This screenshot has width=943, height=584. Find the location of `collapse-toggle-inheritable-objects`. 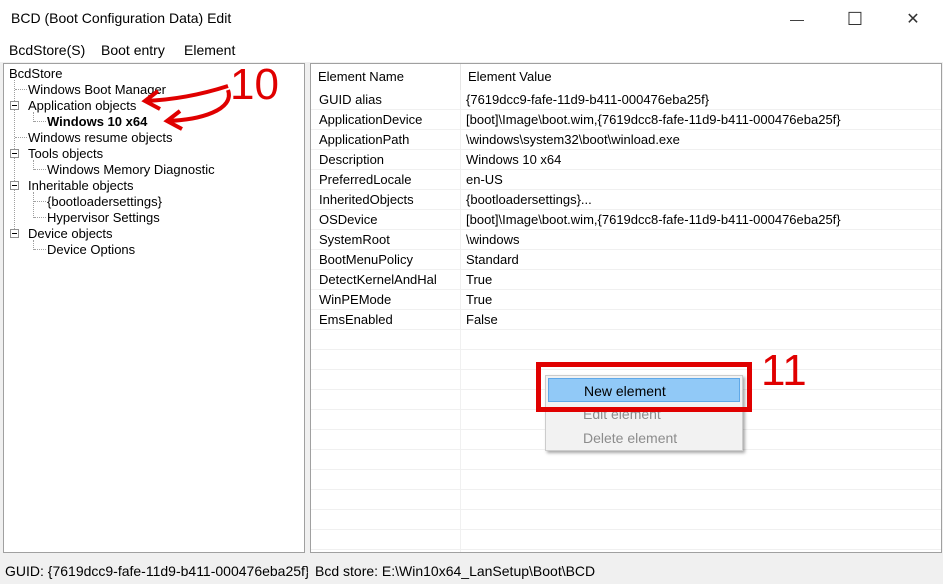

collapse-toggle-inheritable-objects is located at coordinates (14, 185).